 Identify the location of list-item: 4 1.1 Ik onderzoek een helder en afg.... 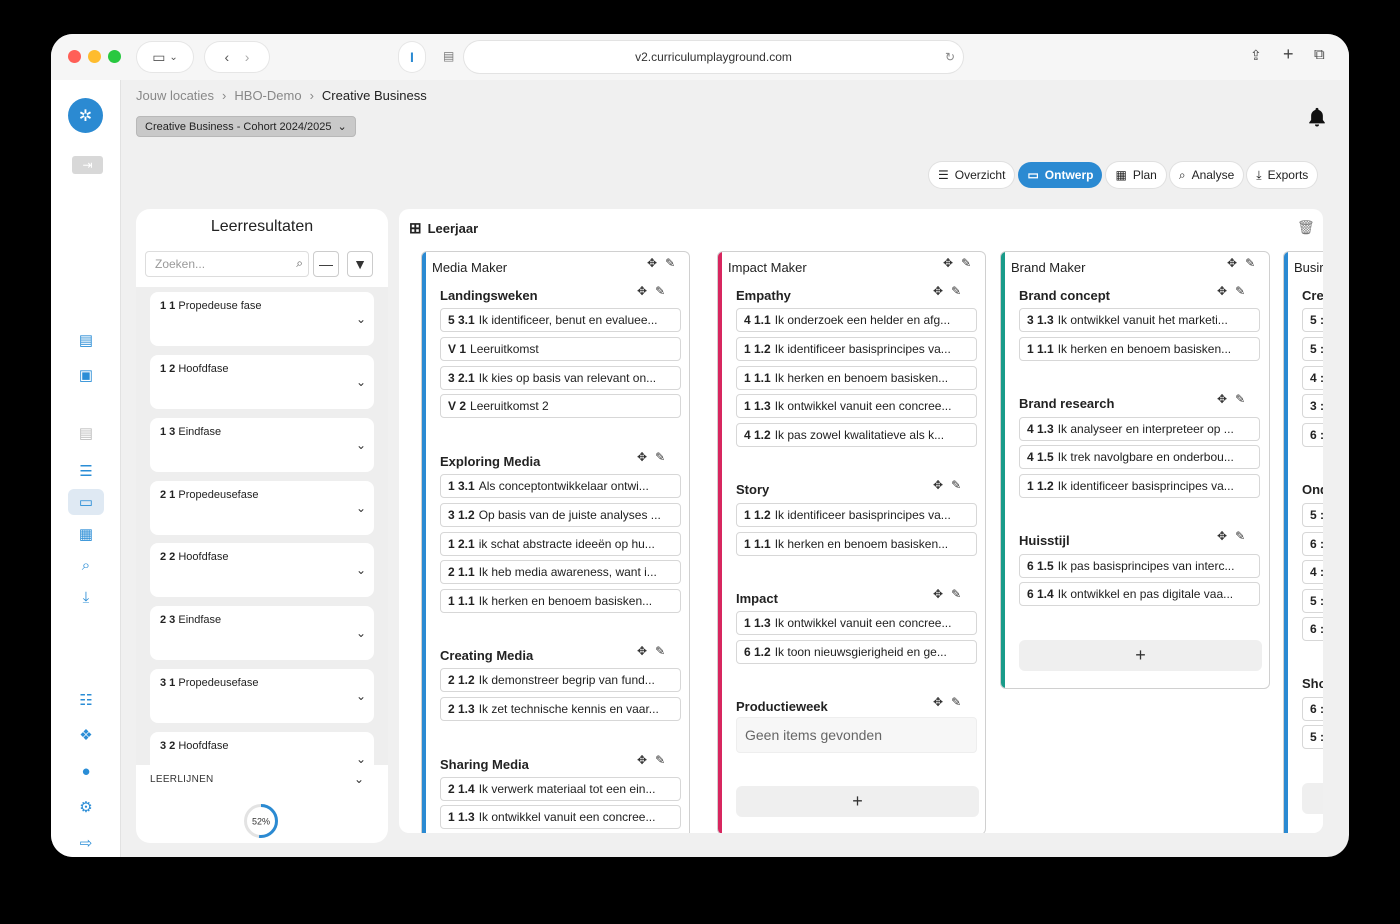
(856, 320).